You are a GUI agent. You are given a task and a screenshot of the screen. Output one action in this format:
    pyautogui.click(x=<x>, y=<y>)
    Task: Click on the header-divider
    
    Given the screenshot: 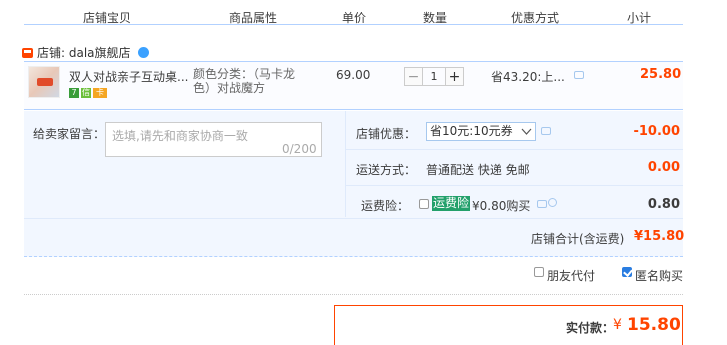 What is the action you would take?
    pyautogui.click(x=353, y=24)
    